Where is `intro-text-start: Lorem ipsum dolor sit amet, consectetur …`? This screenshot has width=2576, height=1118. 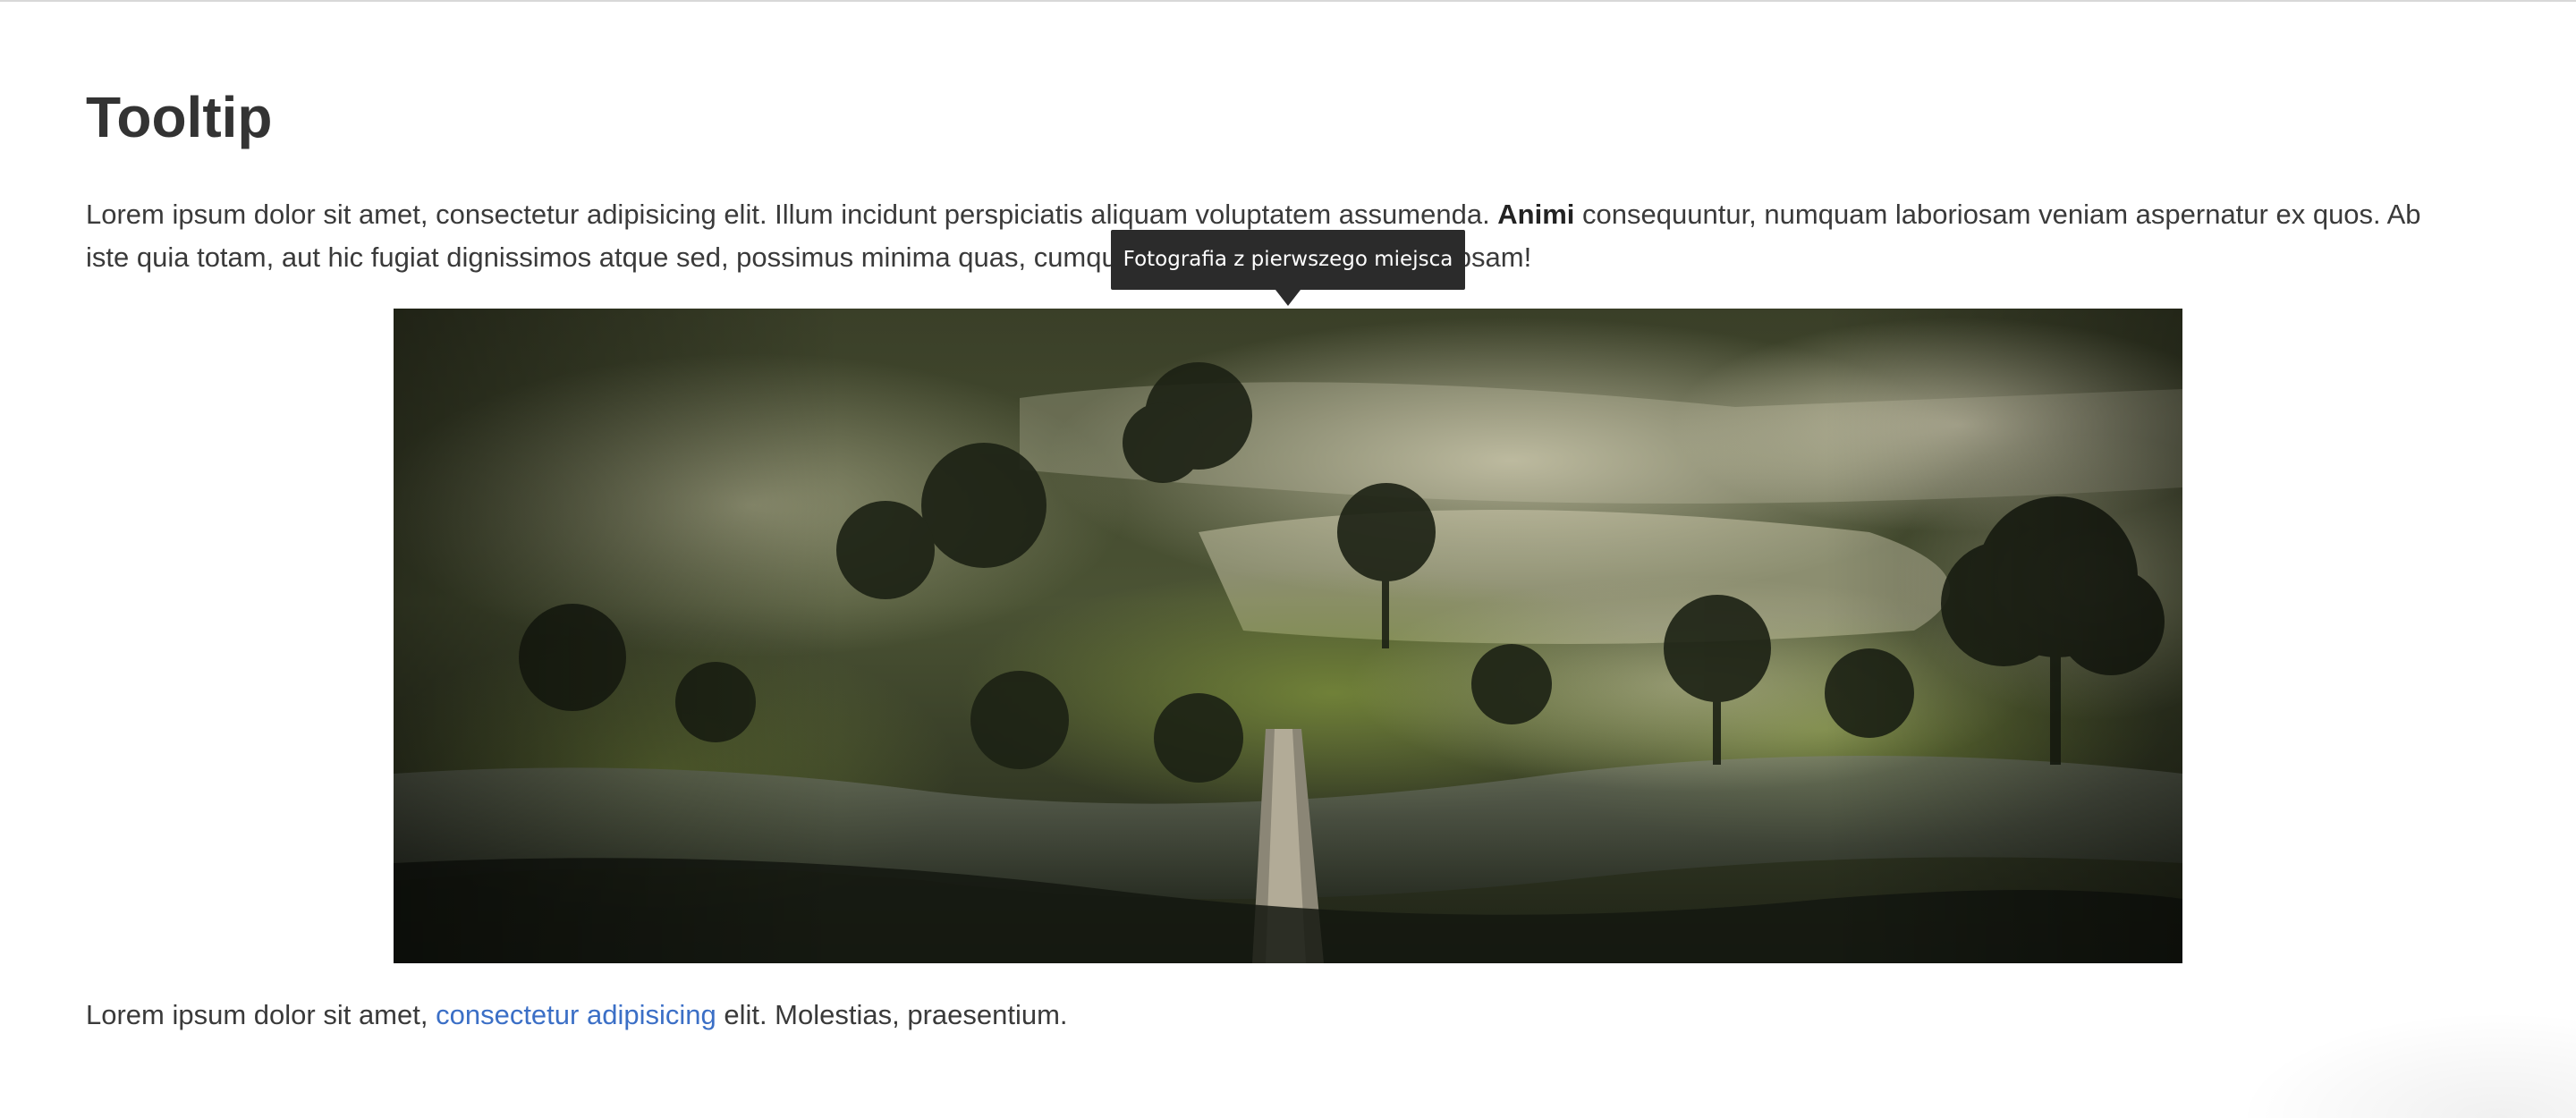
intro-text-start: Lorem ipsum dolor sit amet, consectetur … is located at coordinates (792, 214).